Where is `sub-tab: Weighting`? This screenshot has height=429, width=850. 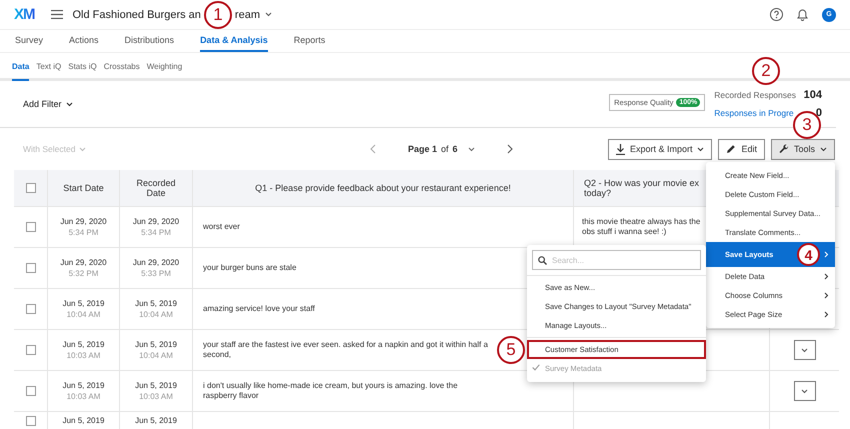 sub-tab: Weighting is located at coordinates (164, 67).